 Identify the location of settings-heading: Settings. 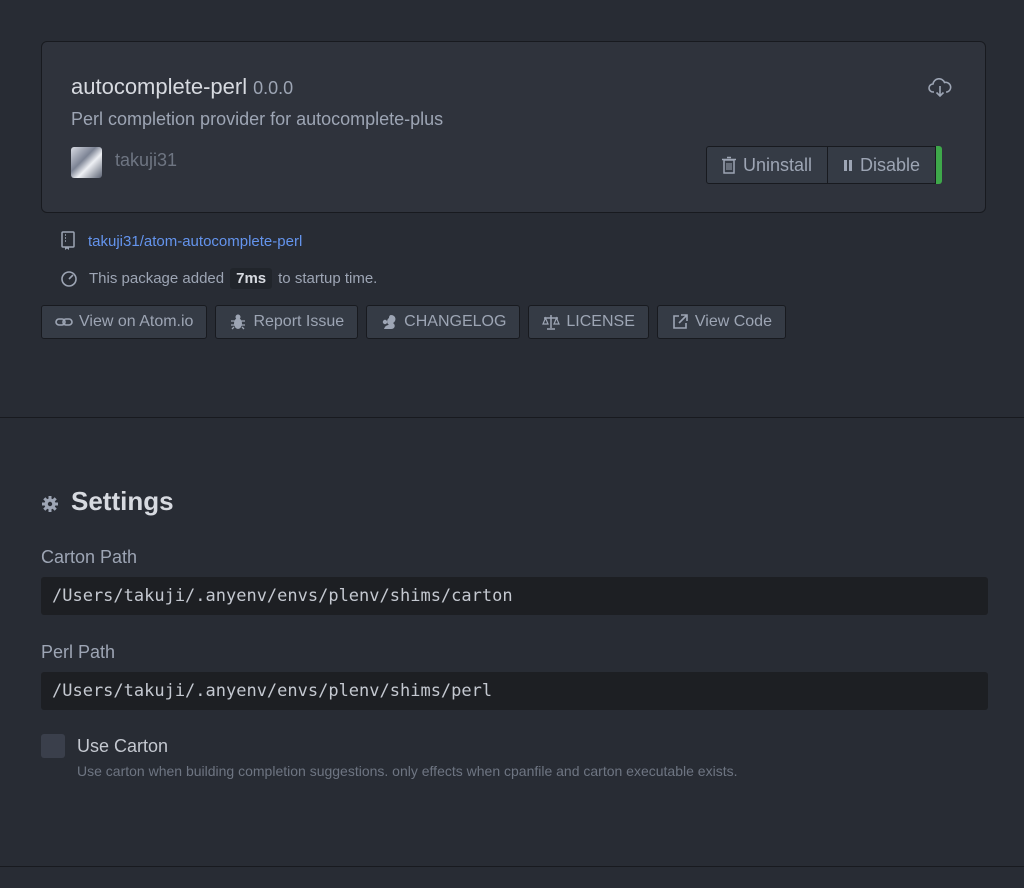
(107, 501).